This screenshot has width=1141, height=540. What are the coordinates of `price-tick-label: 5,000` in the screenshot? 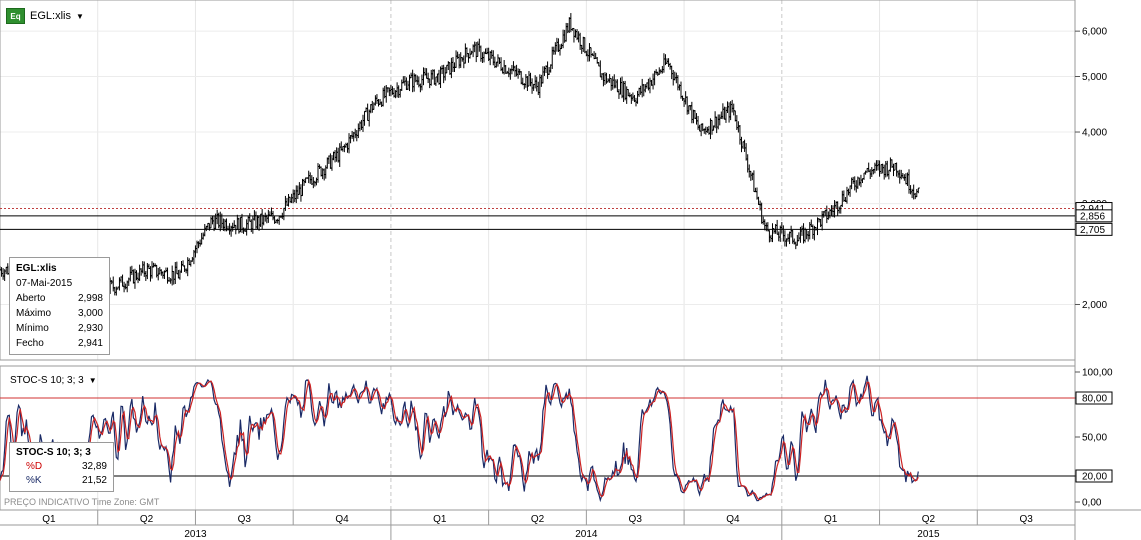 It's located at (1094, 77).